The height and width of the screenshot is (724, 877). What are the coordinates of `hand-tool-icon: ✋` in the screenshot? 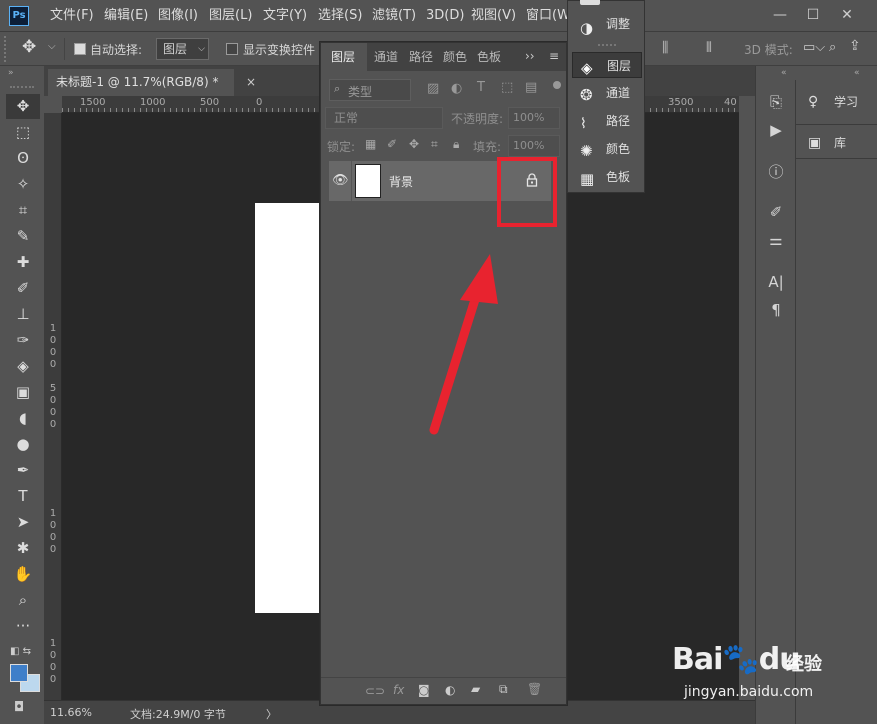 It's located at (23, 574).